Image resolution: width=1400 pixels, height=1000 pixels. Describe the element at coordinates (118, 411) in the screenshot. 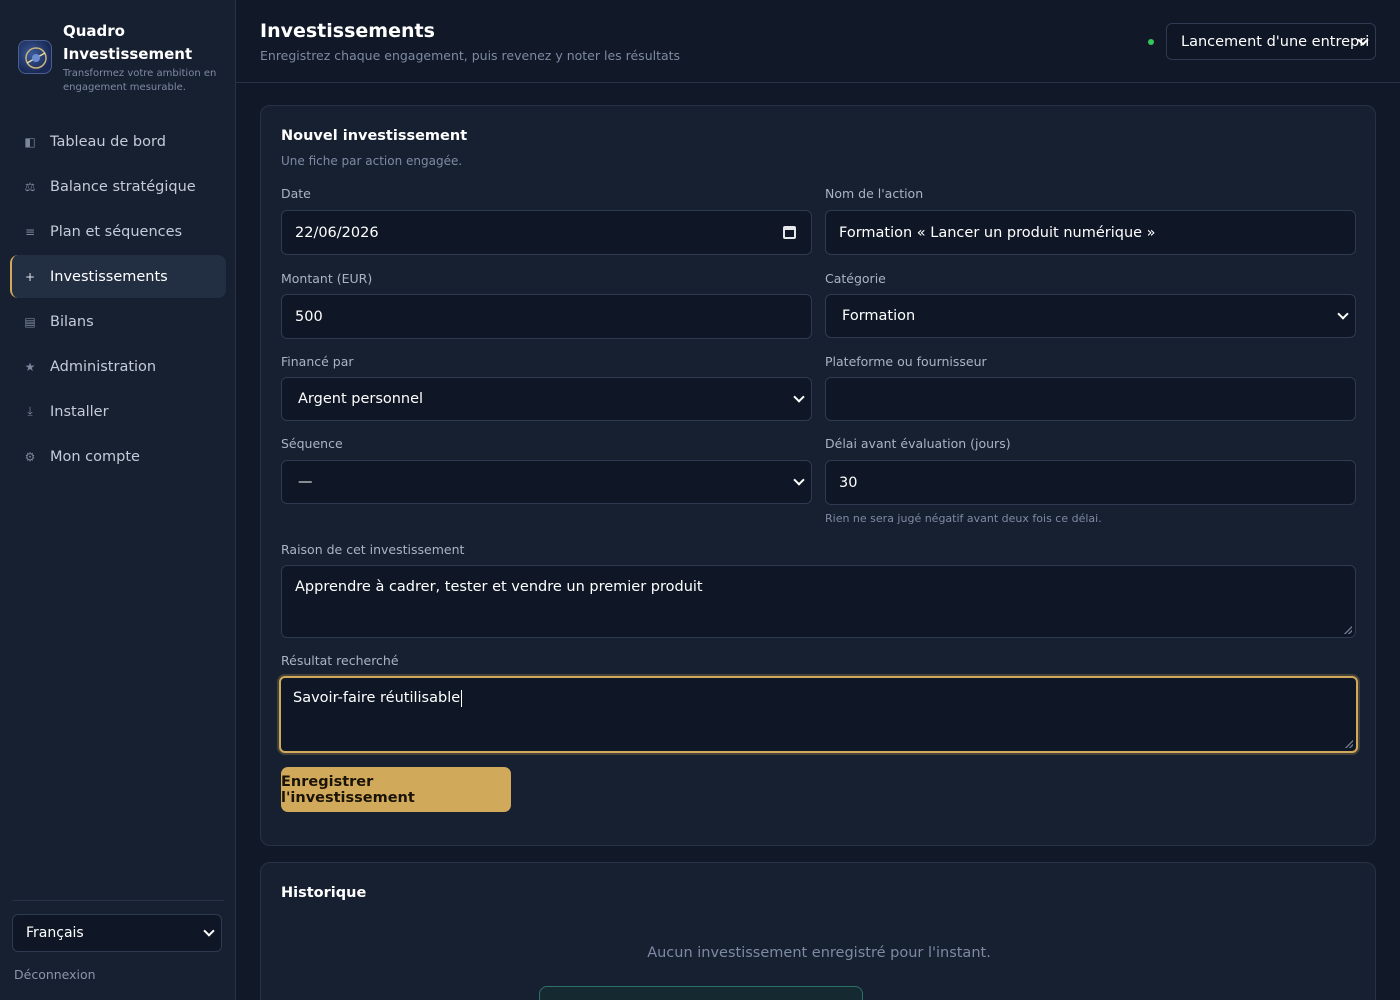

I see `sidebar-item-installer: ⤓ Installer` at that location.